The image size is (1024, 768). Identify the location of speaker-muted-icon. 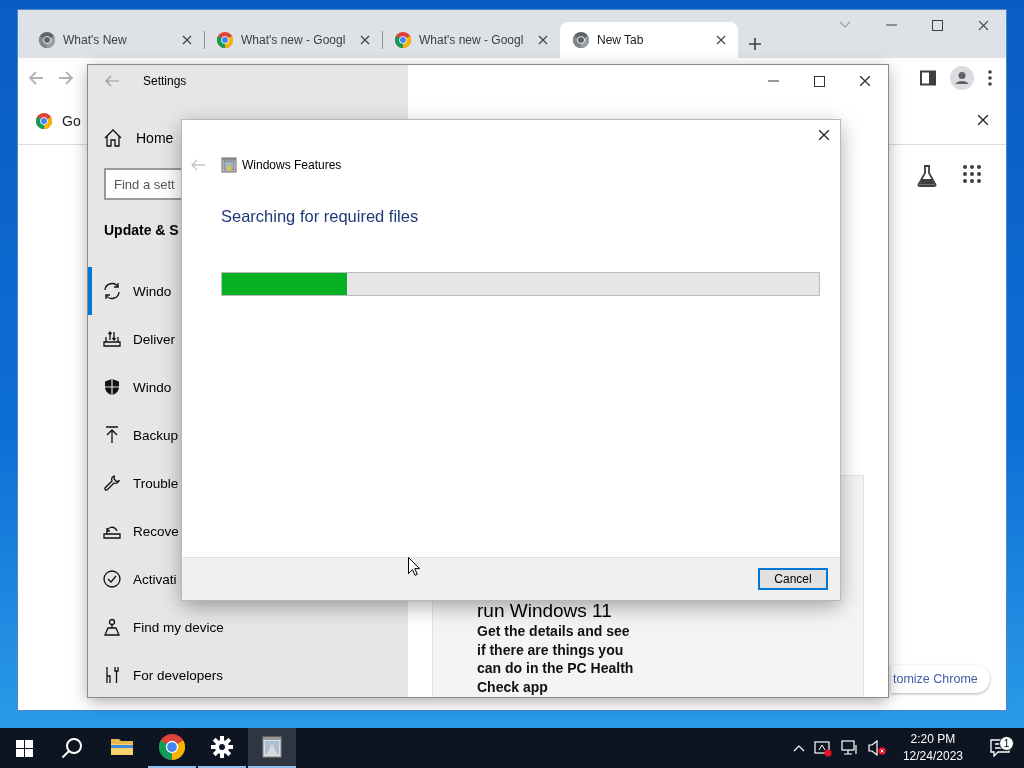
(876, 748).